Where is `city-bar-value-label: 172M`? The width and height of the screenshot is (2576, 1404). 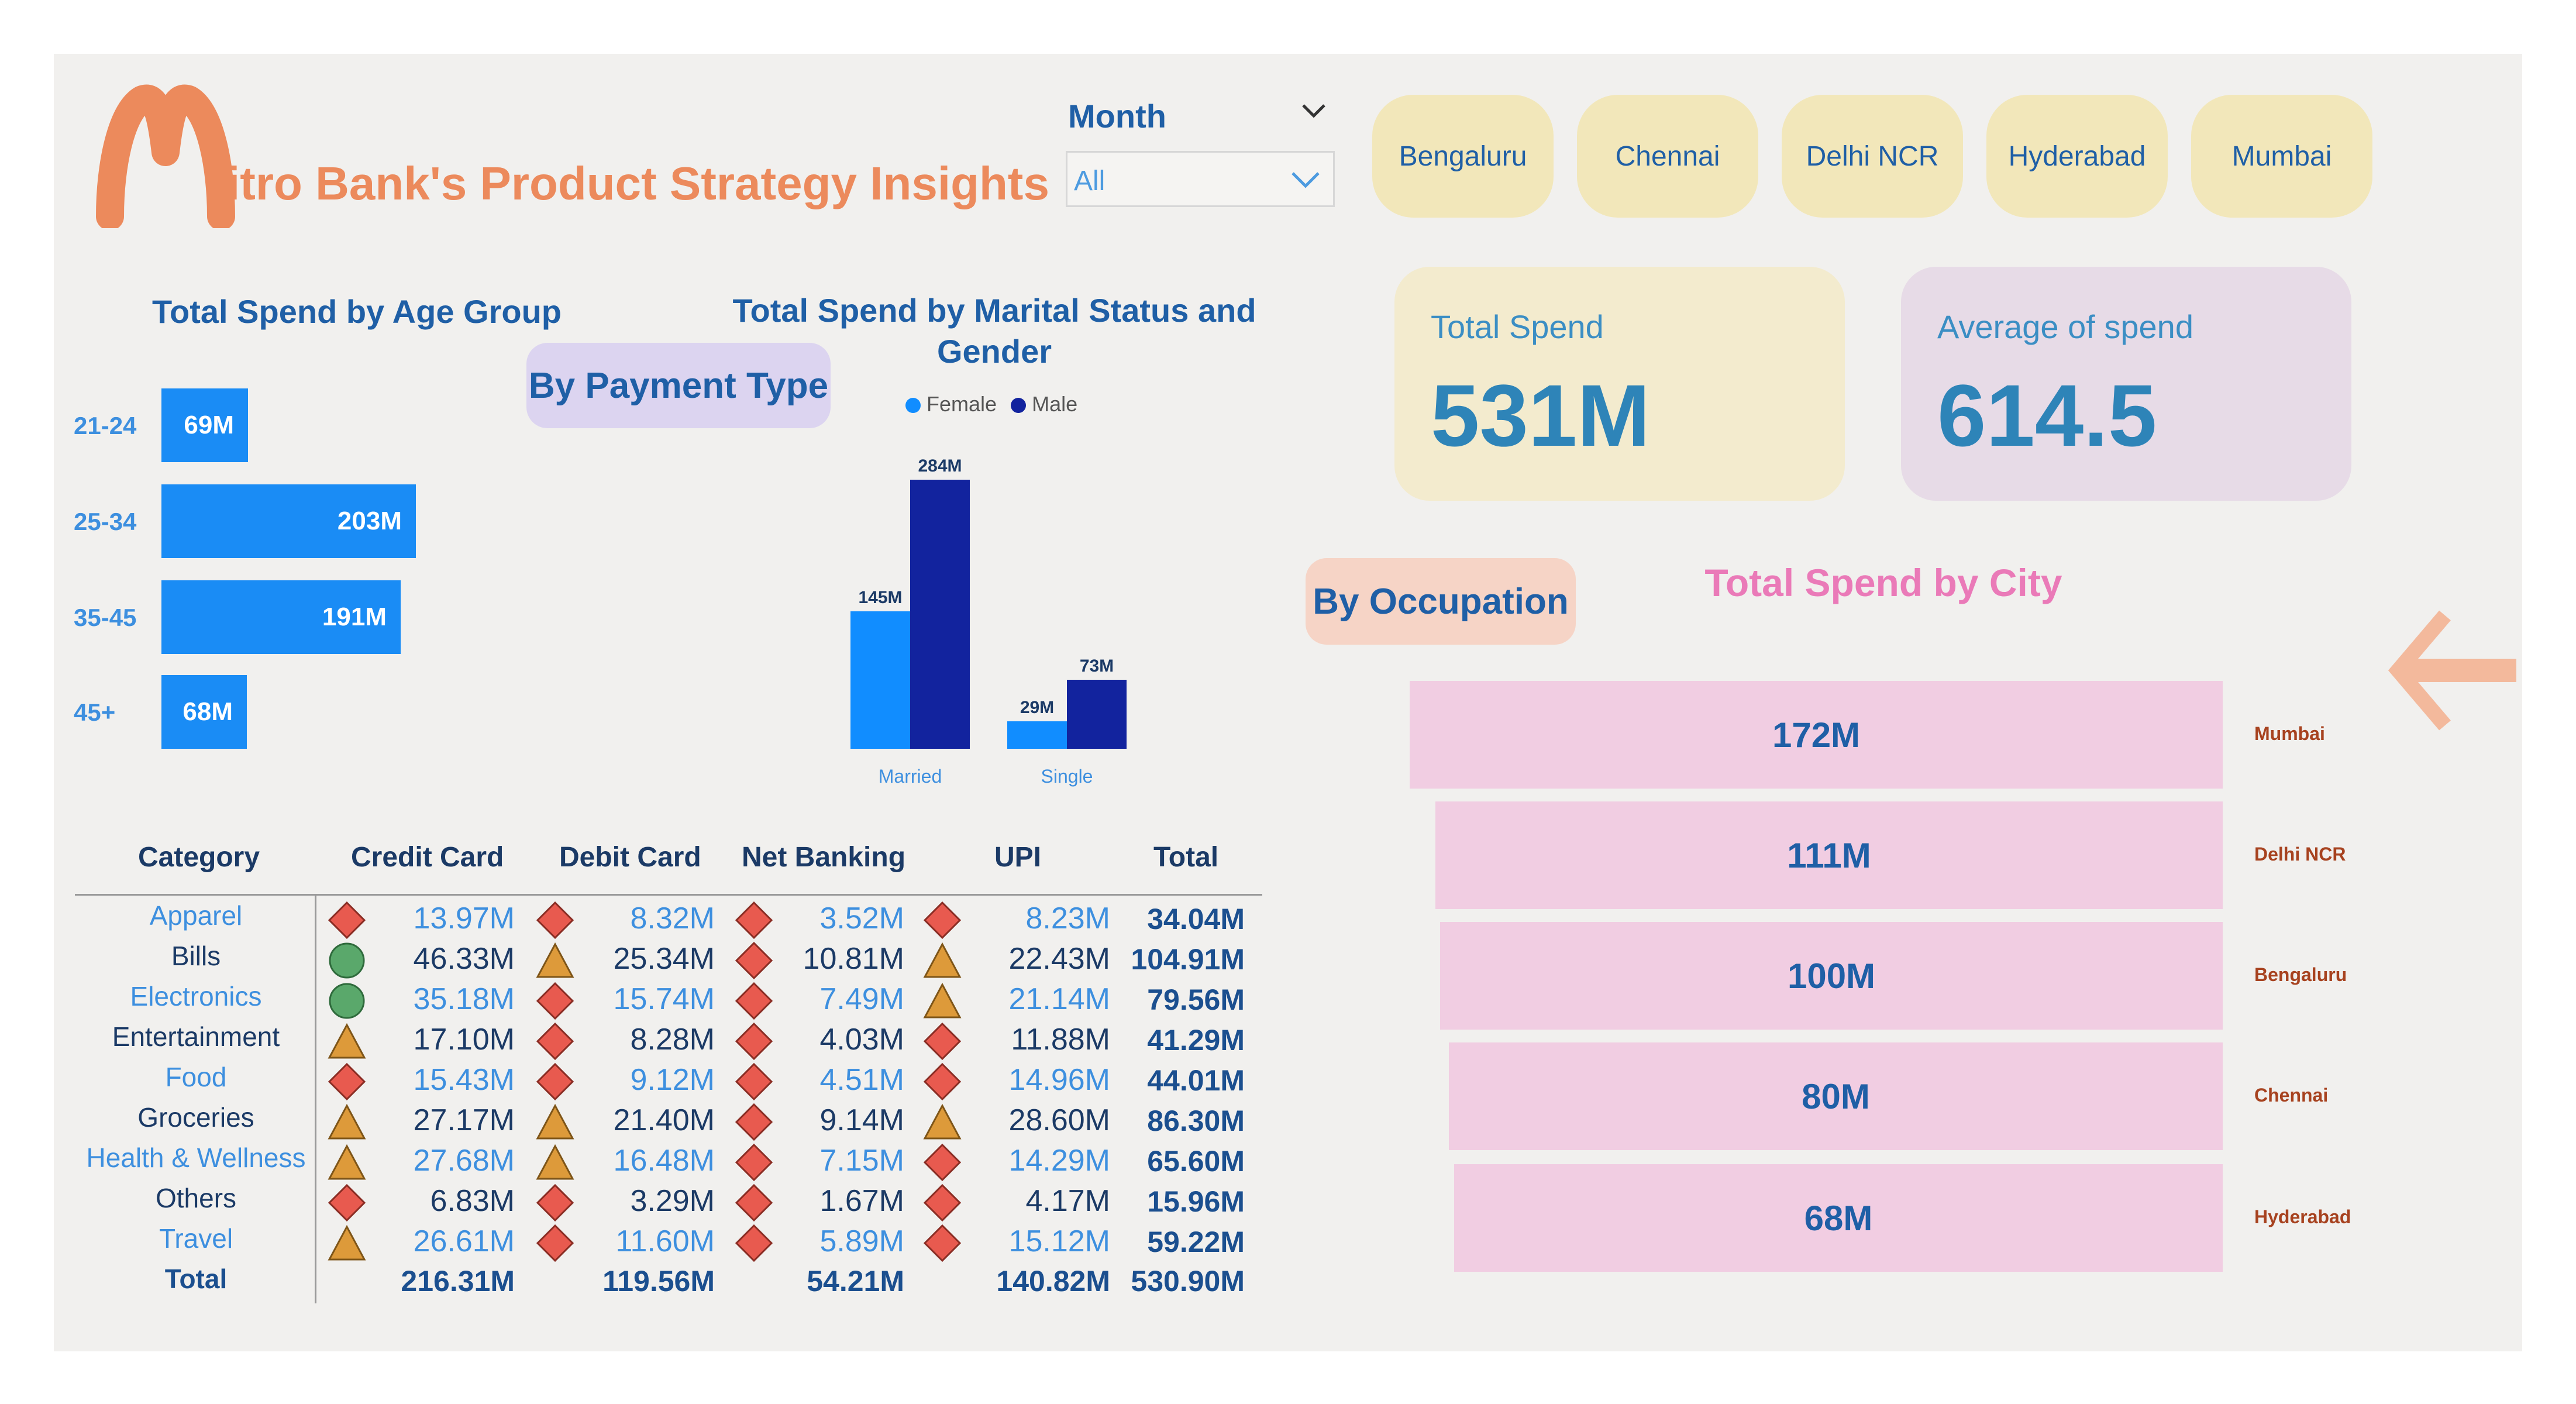
city-bar-value-label: 172M is located at coordinates (1816, 735).